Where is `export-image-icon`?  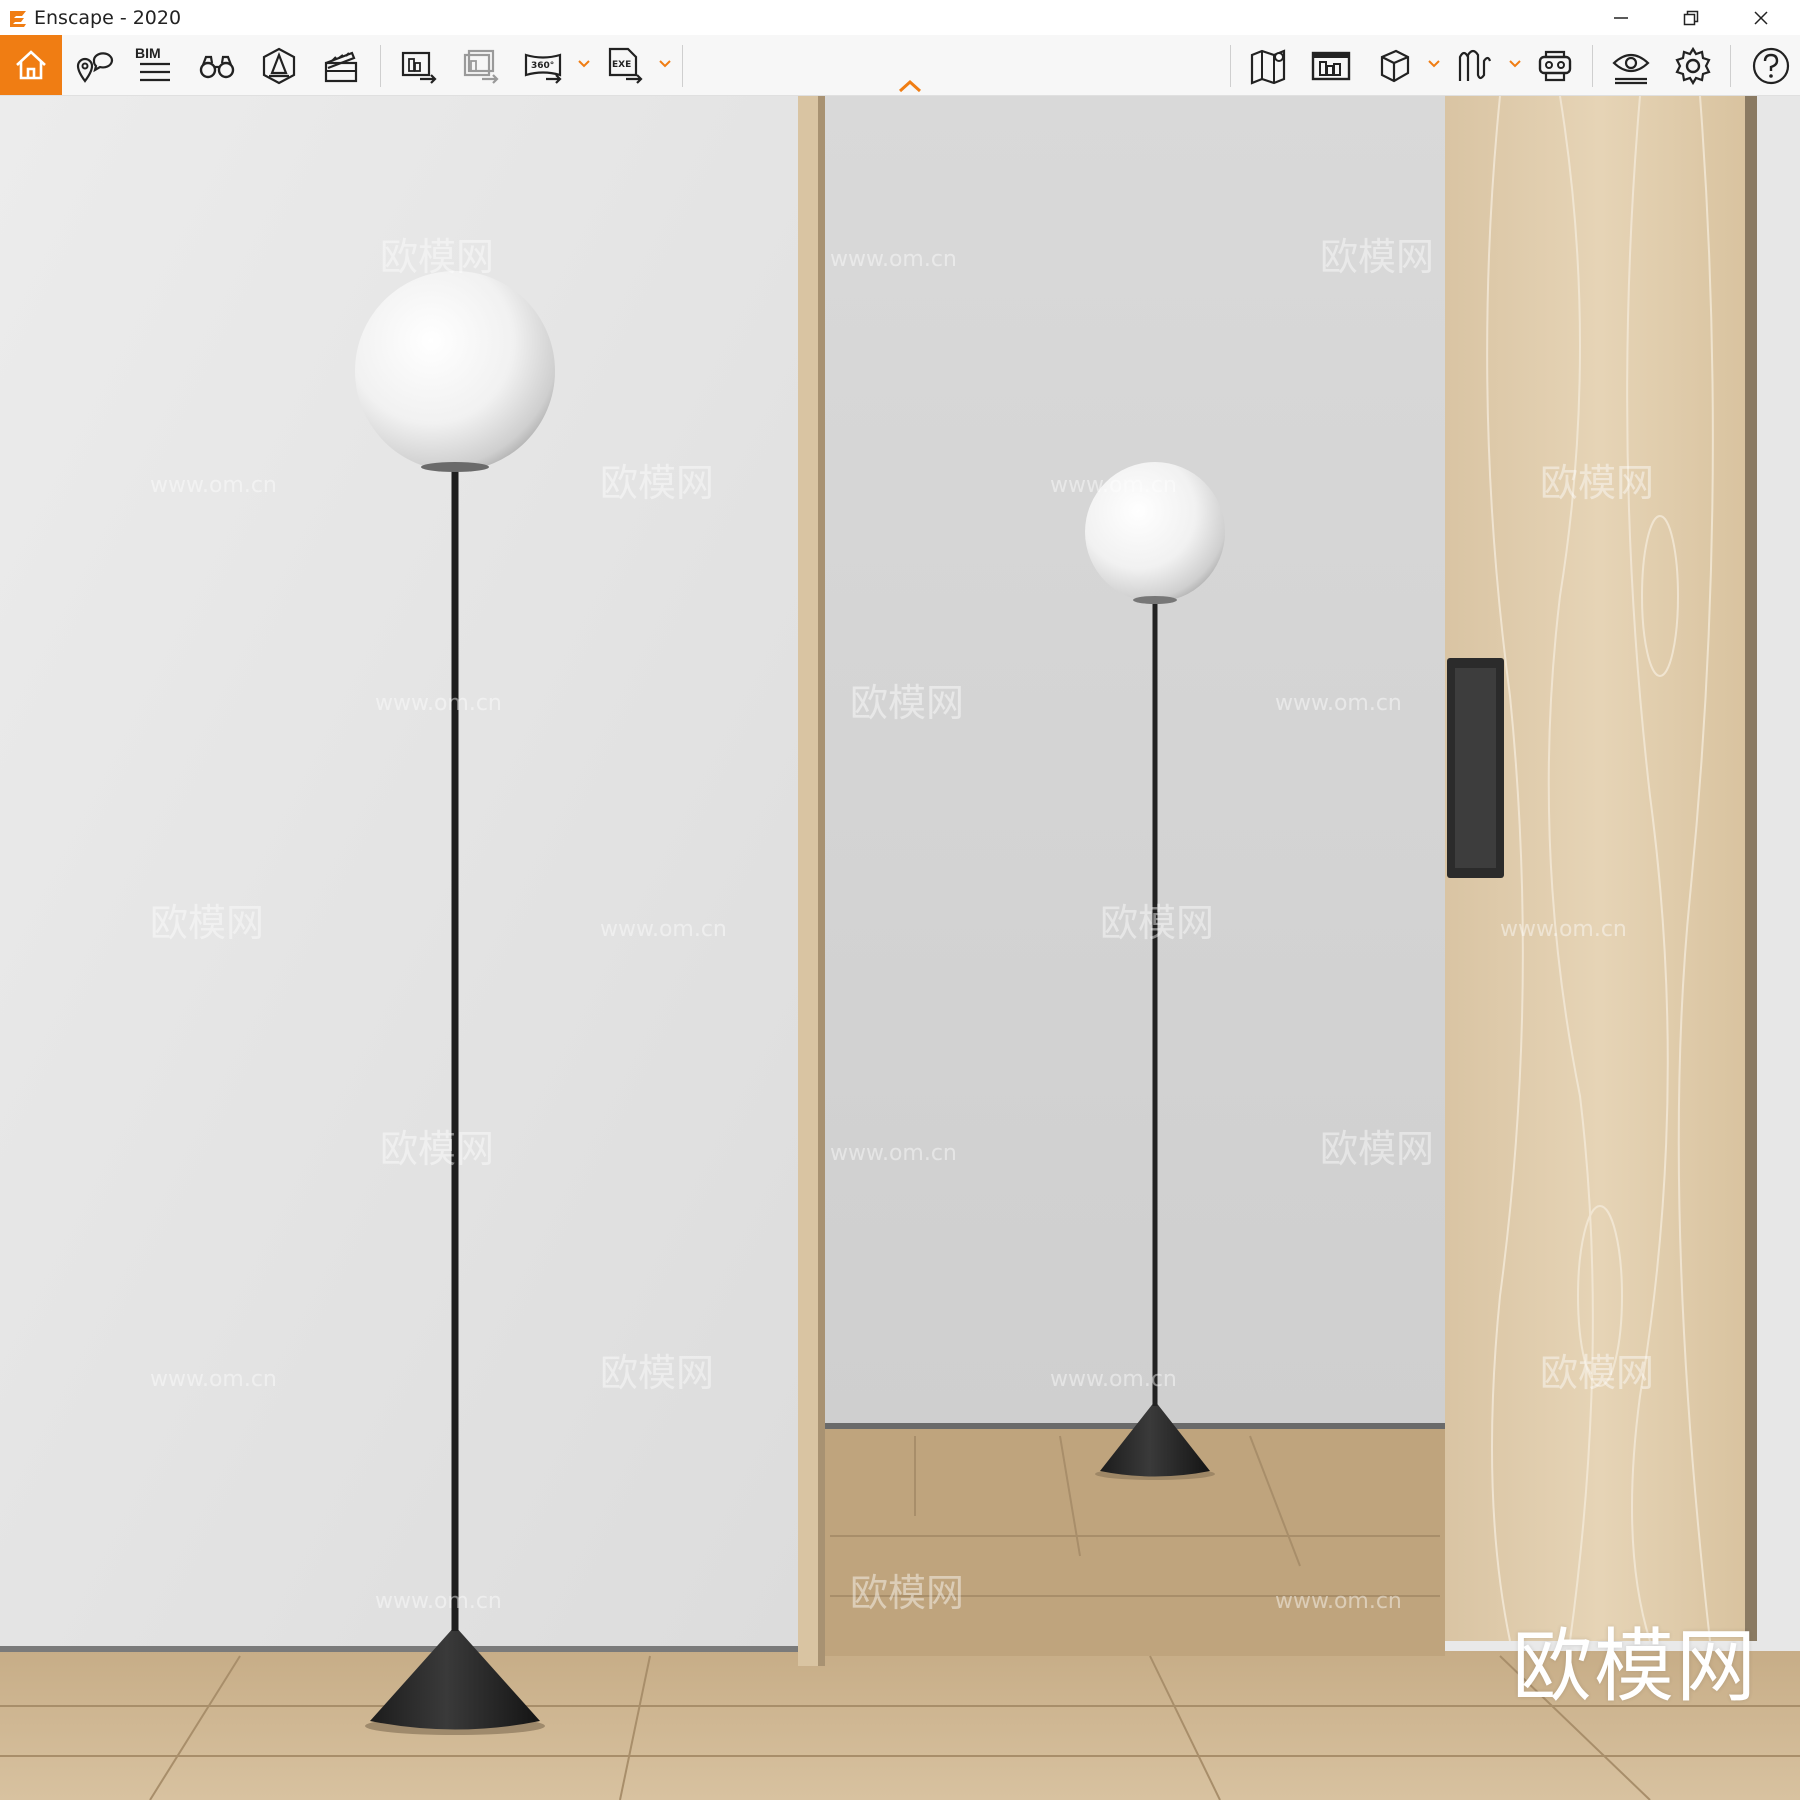
export-image-icon is located at coordinates (419, 67).